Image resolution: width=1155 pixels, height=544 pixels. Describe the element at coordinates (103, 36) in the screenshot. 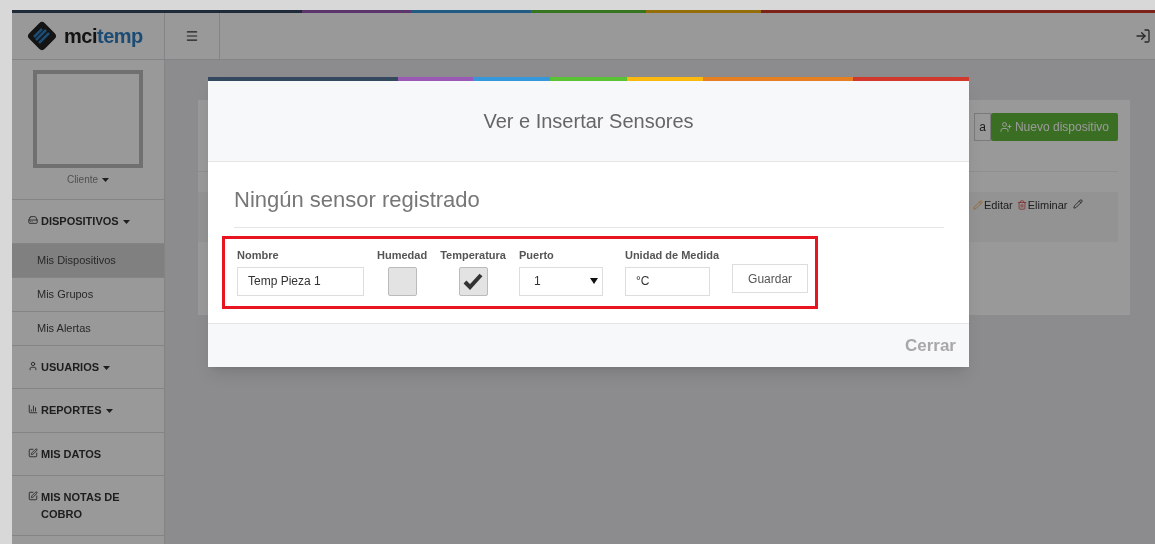

I see `logo-text: mcitemp` at that location.